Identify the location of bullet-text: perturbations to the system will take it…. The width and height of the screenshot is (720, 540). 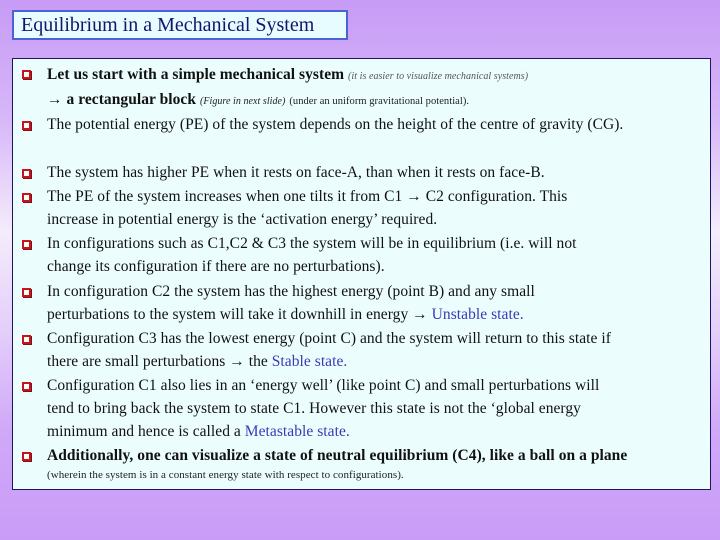
(237, 314).